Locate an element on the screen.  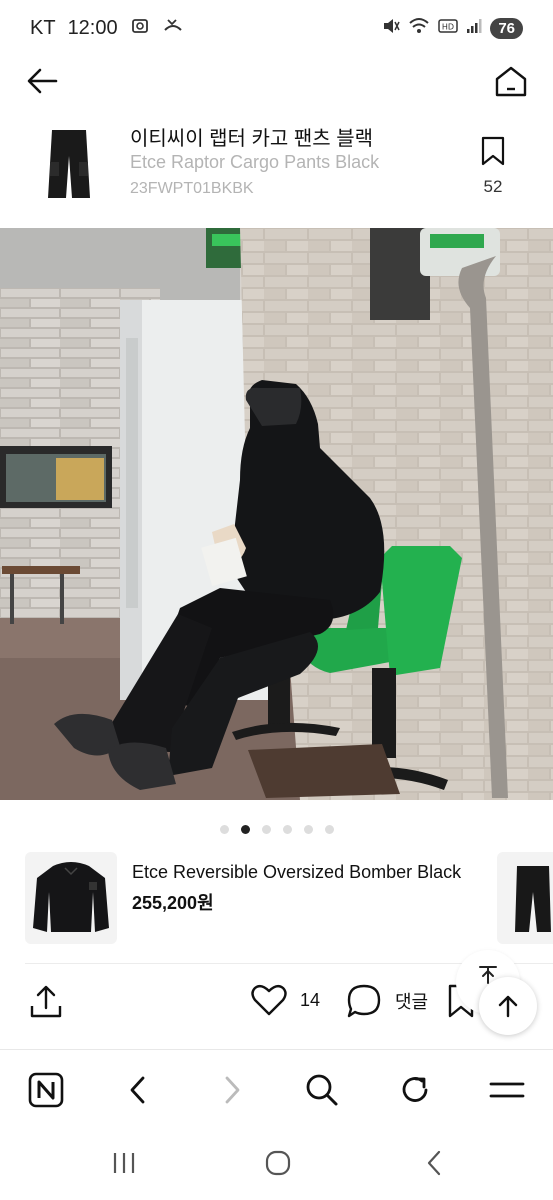
home-button is located at coordinates (511, 82).